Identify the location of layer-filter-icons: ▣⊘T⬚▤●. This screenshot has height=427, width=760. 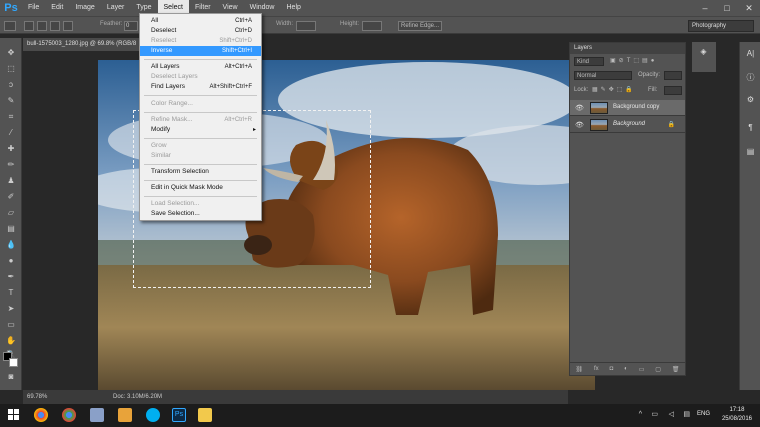
(633, 60).